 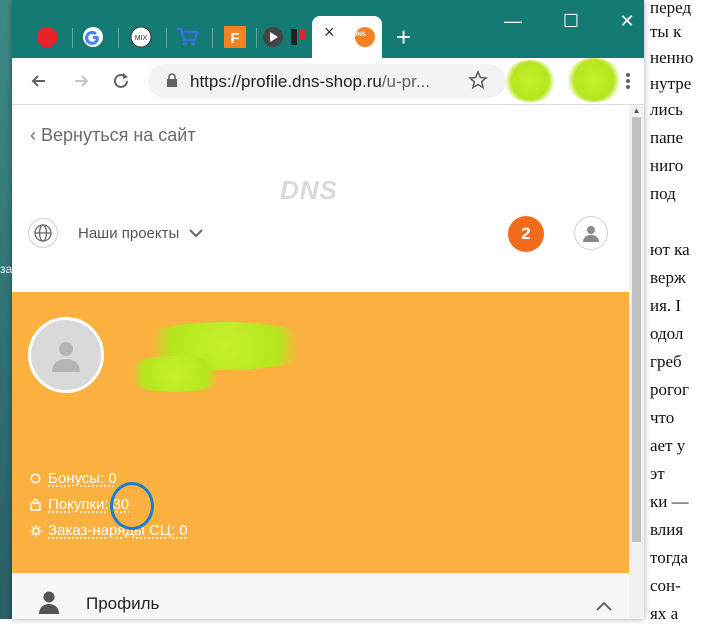 I want to click on doc-line: греб, so click(x=666, y=361).